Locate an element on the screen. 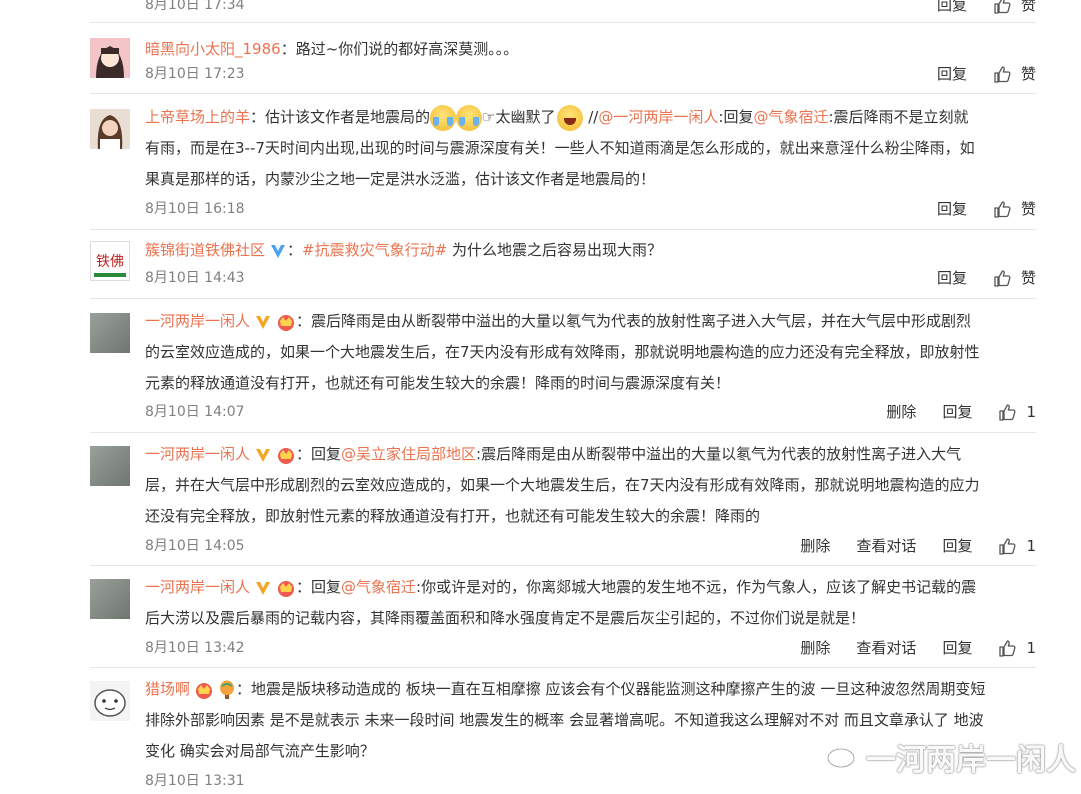 The height and width of the screenshot is (794, 1081). comment-text: :震后降雨是由从断裂带中溢出的大量以氡气为代表的放射性离子进入大气 is located at coordinates (719, 454).